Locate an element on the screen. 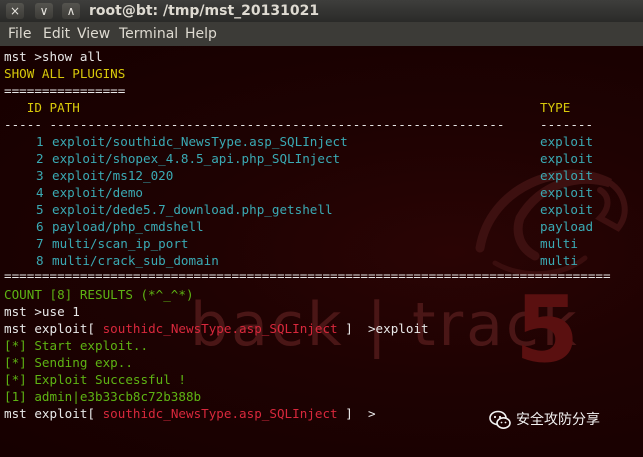  menu-edit: Edit is located at coordinates (56, 34).